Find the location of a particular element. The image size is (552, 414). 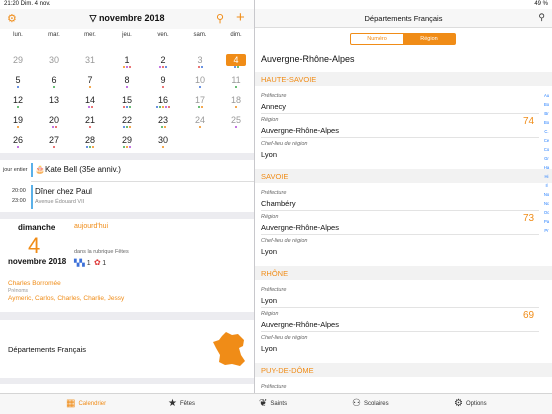

tab-fetes: ★ Fêtes is located at coordinates (181, 403).